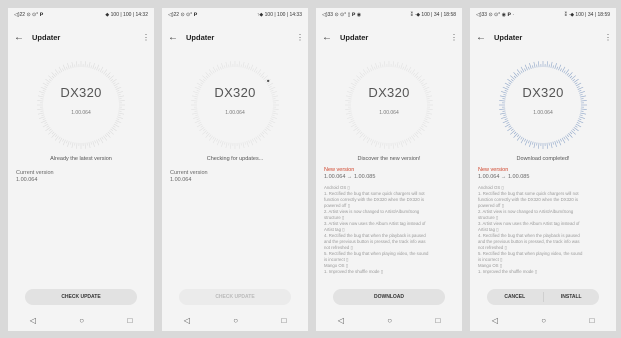 Image resolution: width=621 pixels, height=338 pixels. What do you see at coordinates (515, 297) in the screenshot?
I see `cancel-button: CANCEL` at bounding box center [515, 297].